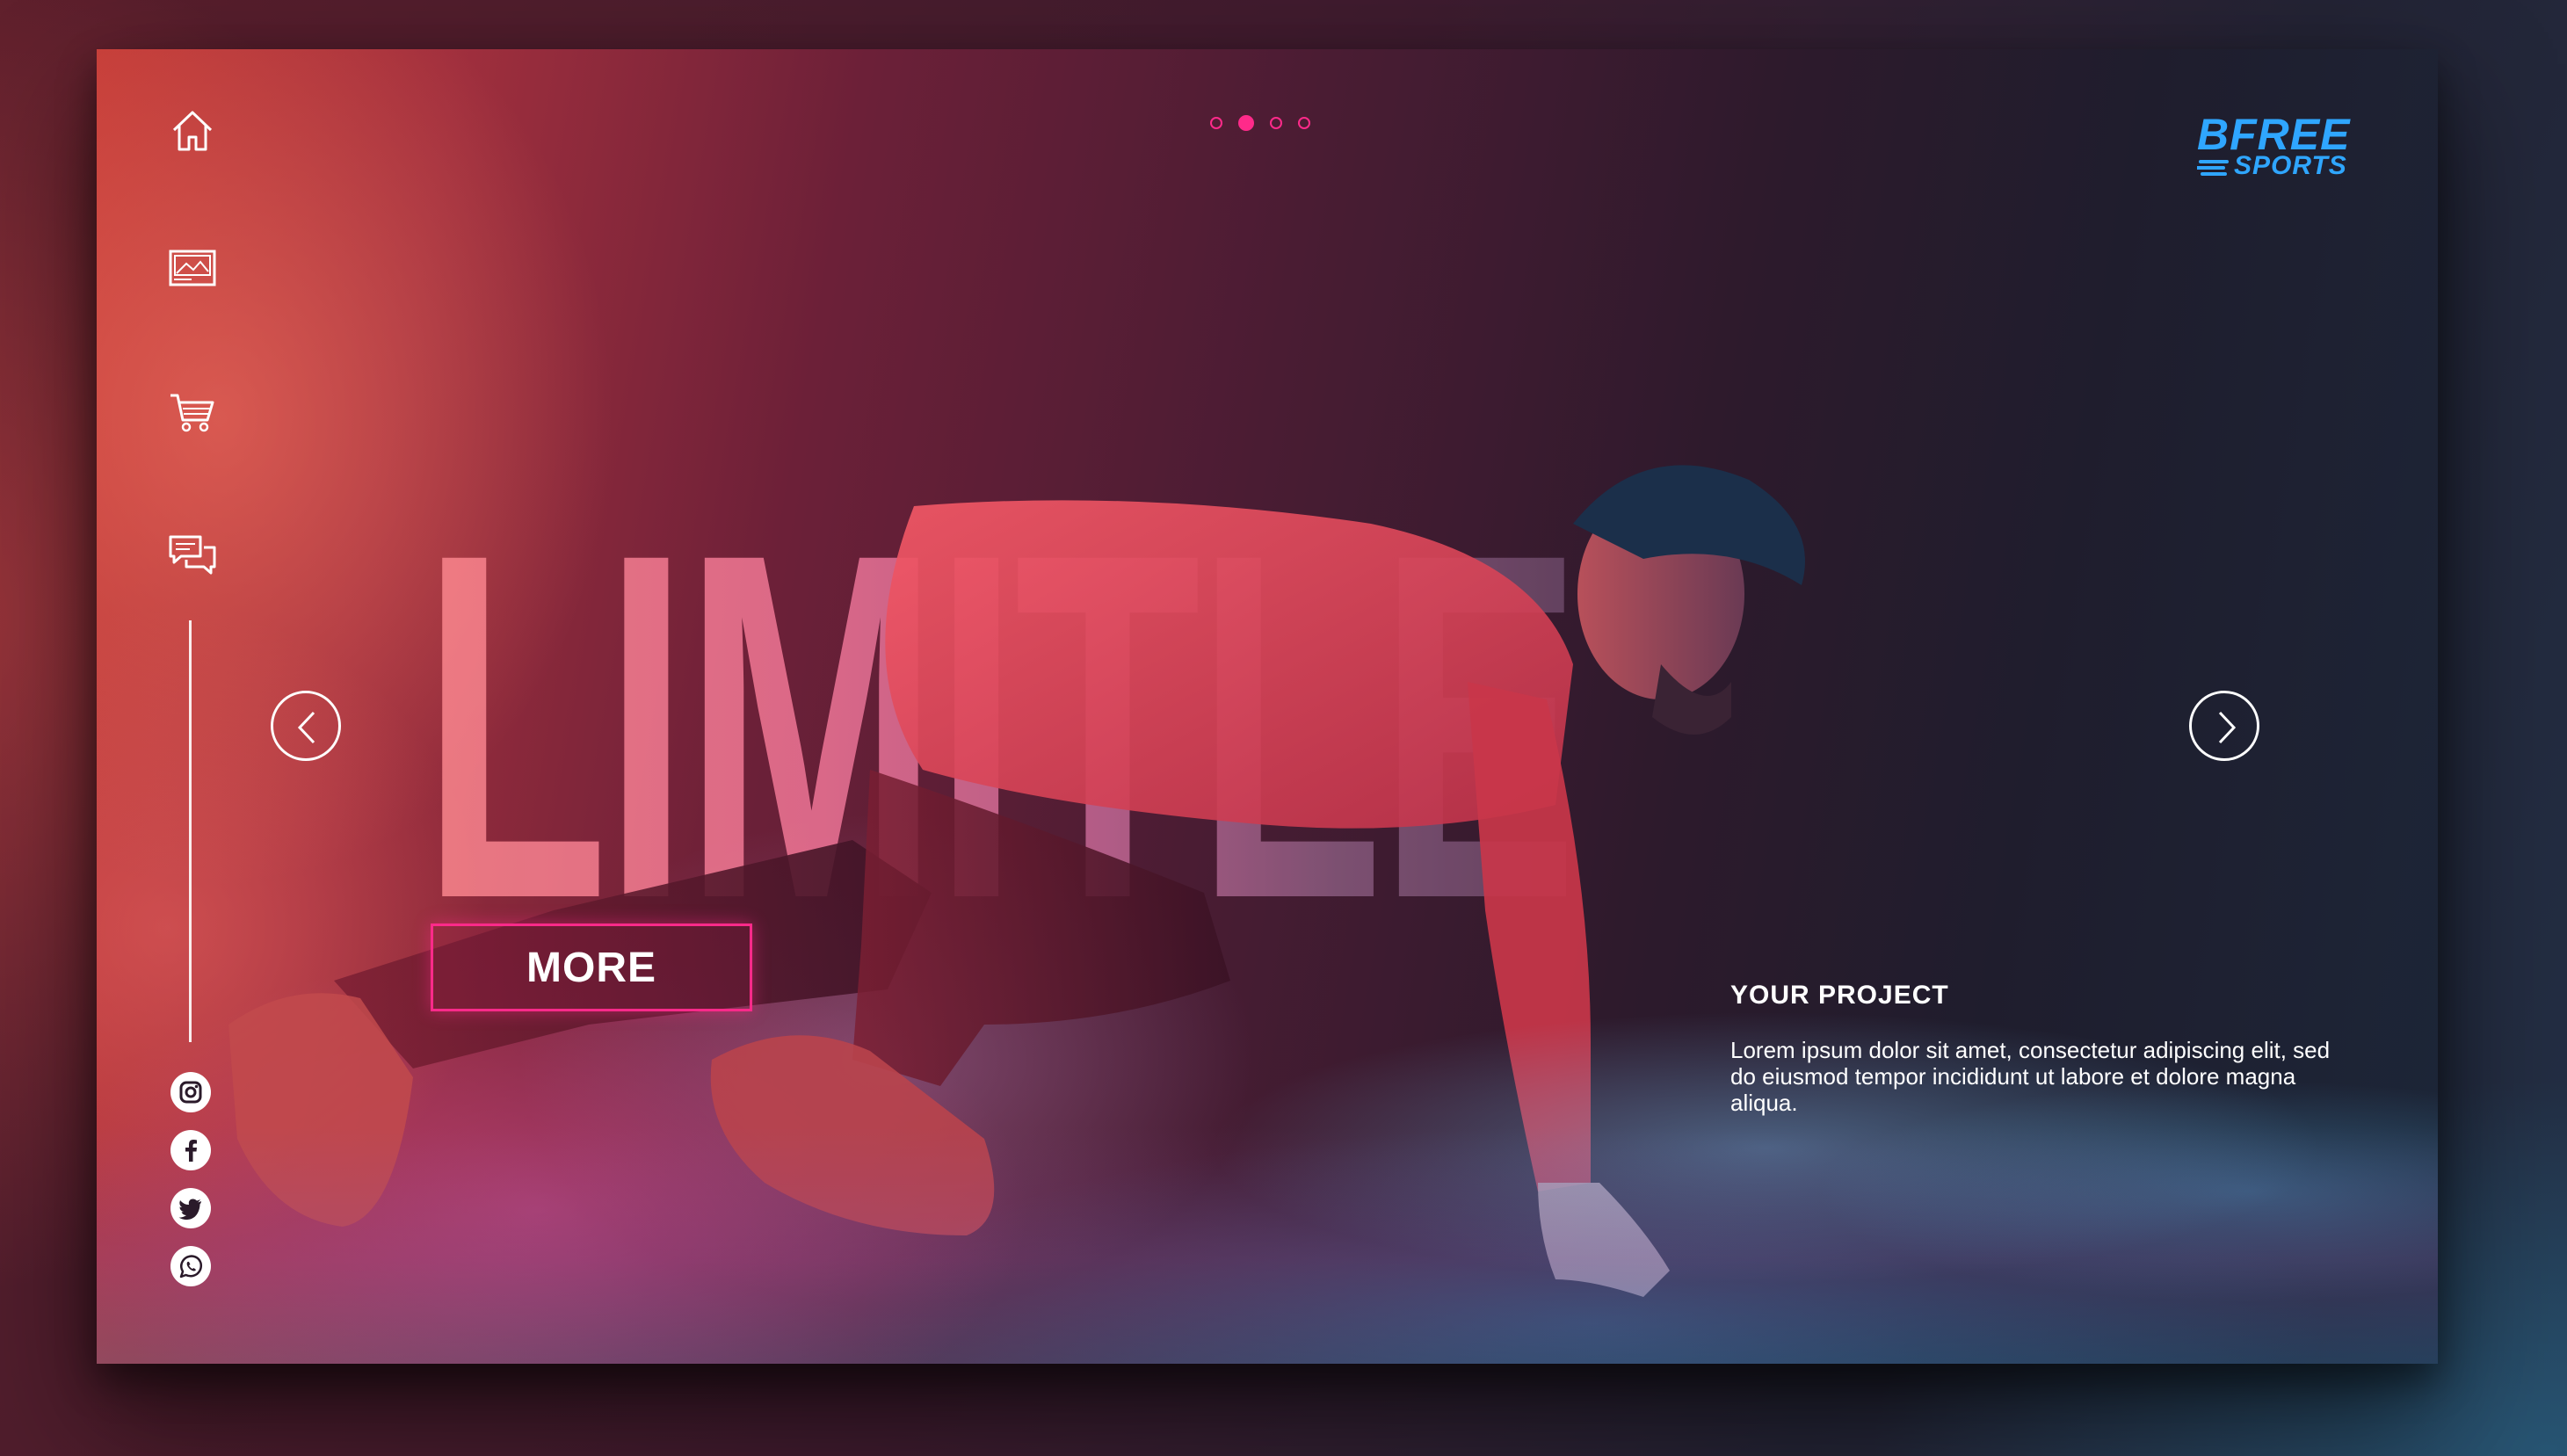  Describe the element at coordinates (190, 831) in the screenshot. I see `sidebar-divider` at that location.